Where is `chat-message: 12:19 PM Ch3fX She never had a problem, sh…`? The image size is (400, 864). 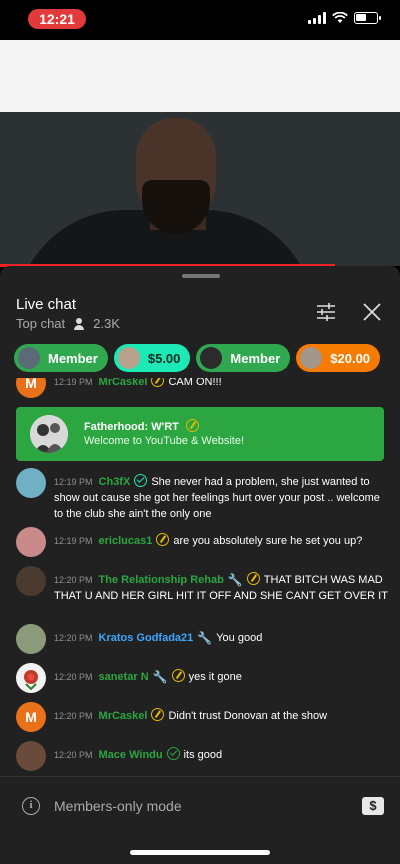 chat-message: 12:19 PM Ch3fX She never had a problem, sh… is located at coordinates (202, 495).